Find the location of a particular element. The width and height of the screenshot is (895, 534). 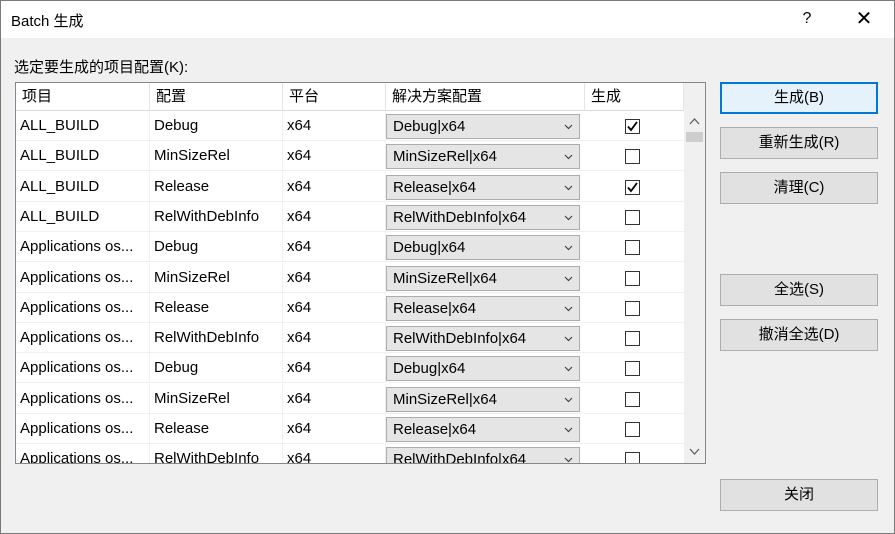

table-row: ALL_BUILD MinSizeRel x64 MinSizeRel|x64 is located at coordinates (350, 156).